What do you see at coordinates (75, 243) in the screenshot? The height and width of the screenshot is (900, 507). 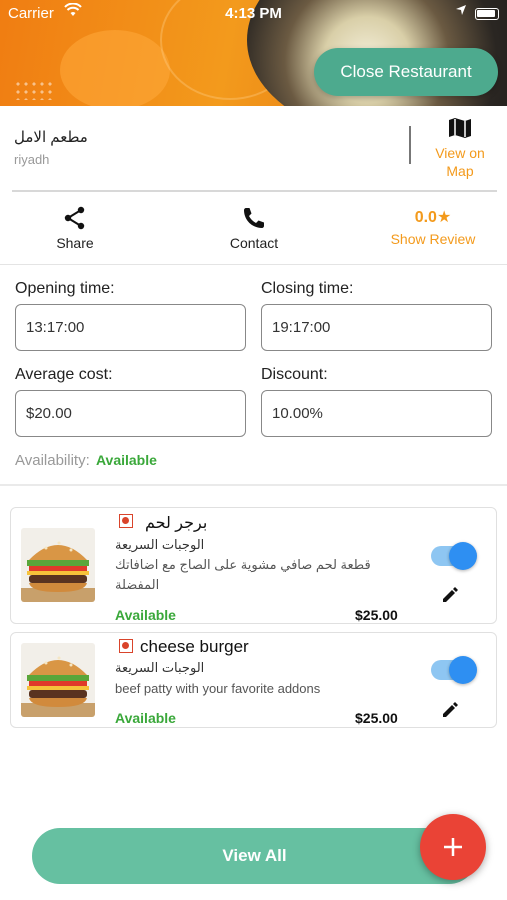 I see `share-label: Share` at bounding box center [75, 243].